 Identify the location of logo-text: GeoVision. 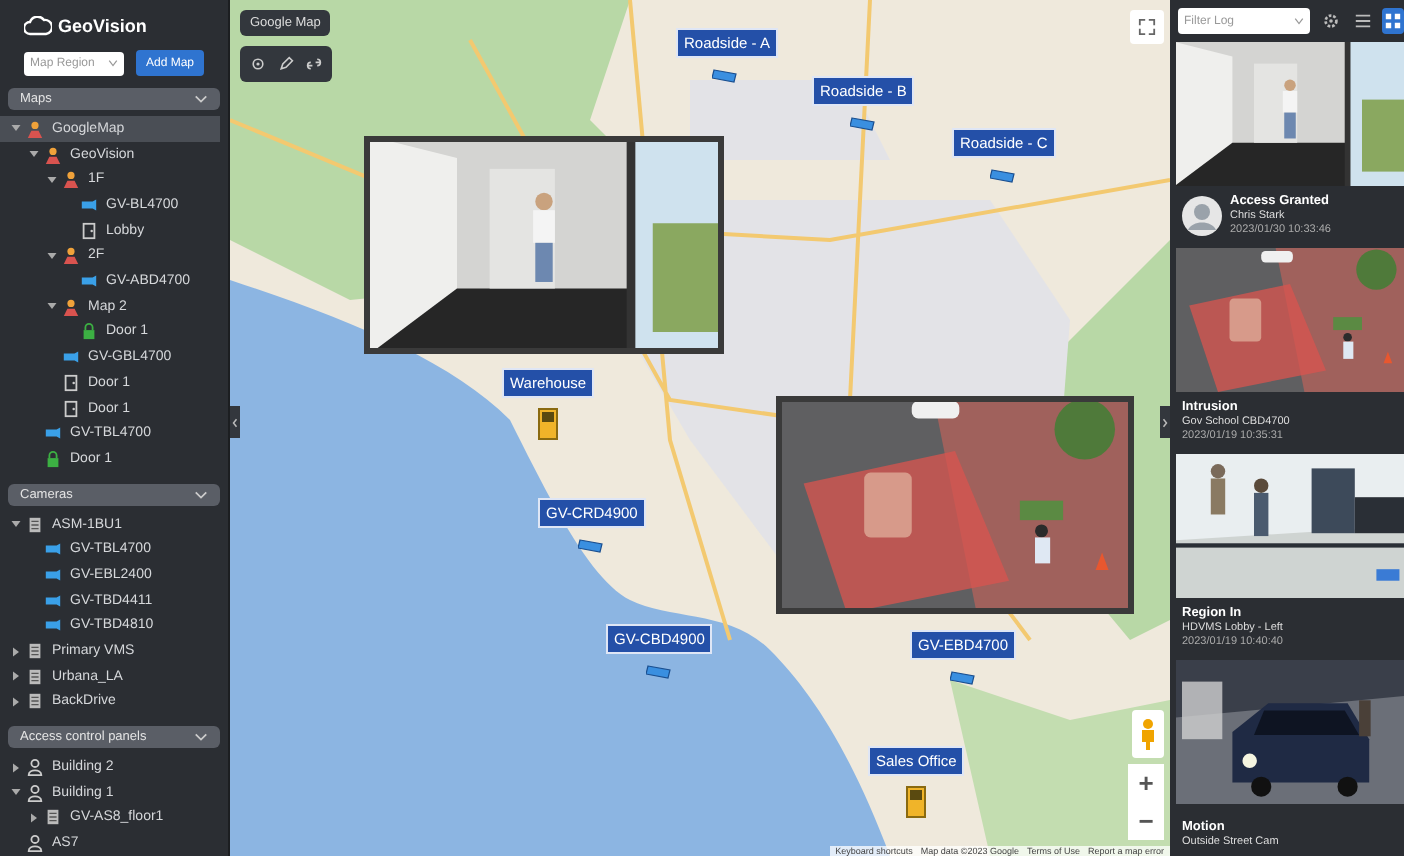
(102, 26).